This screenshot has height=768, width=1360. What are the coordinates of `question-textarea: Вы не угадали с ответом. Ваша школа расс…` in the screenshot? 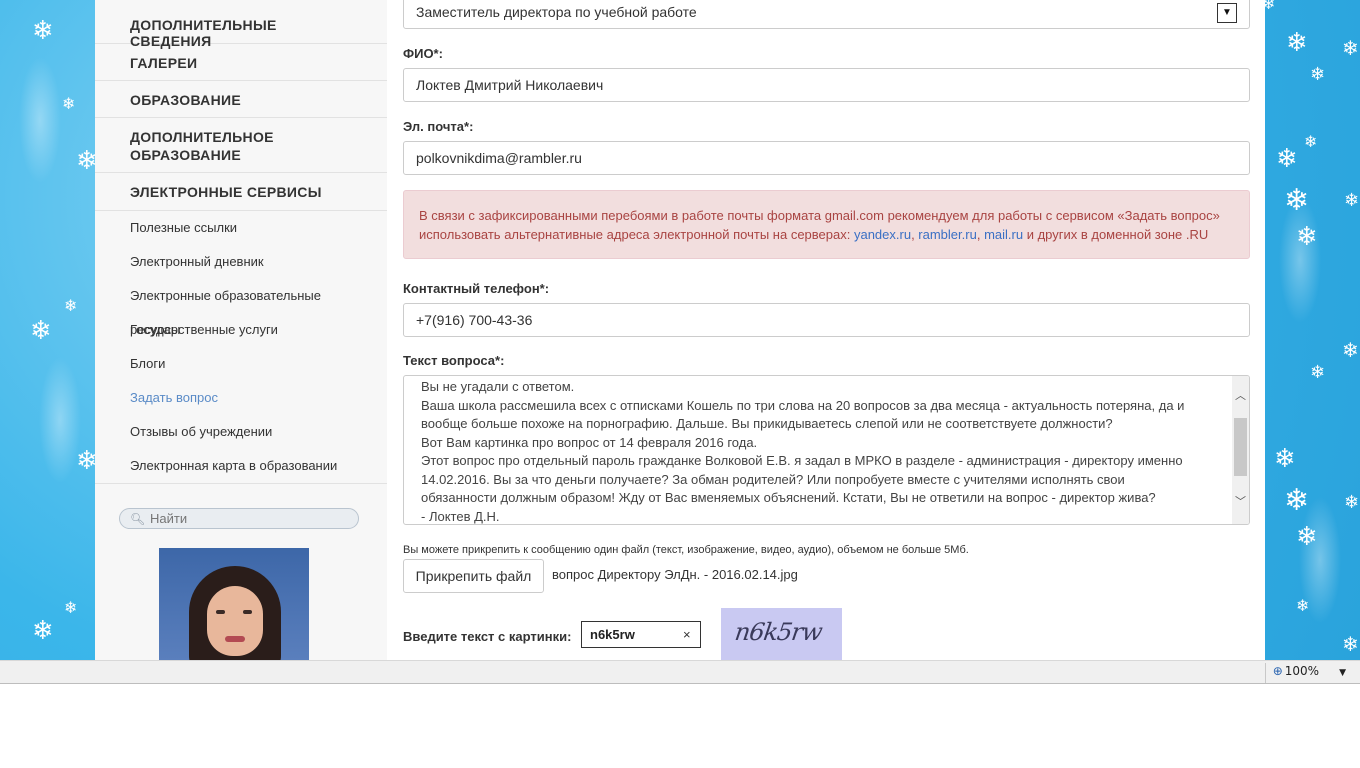 It's located at (826, 450).